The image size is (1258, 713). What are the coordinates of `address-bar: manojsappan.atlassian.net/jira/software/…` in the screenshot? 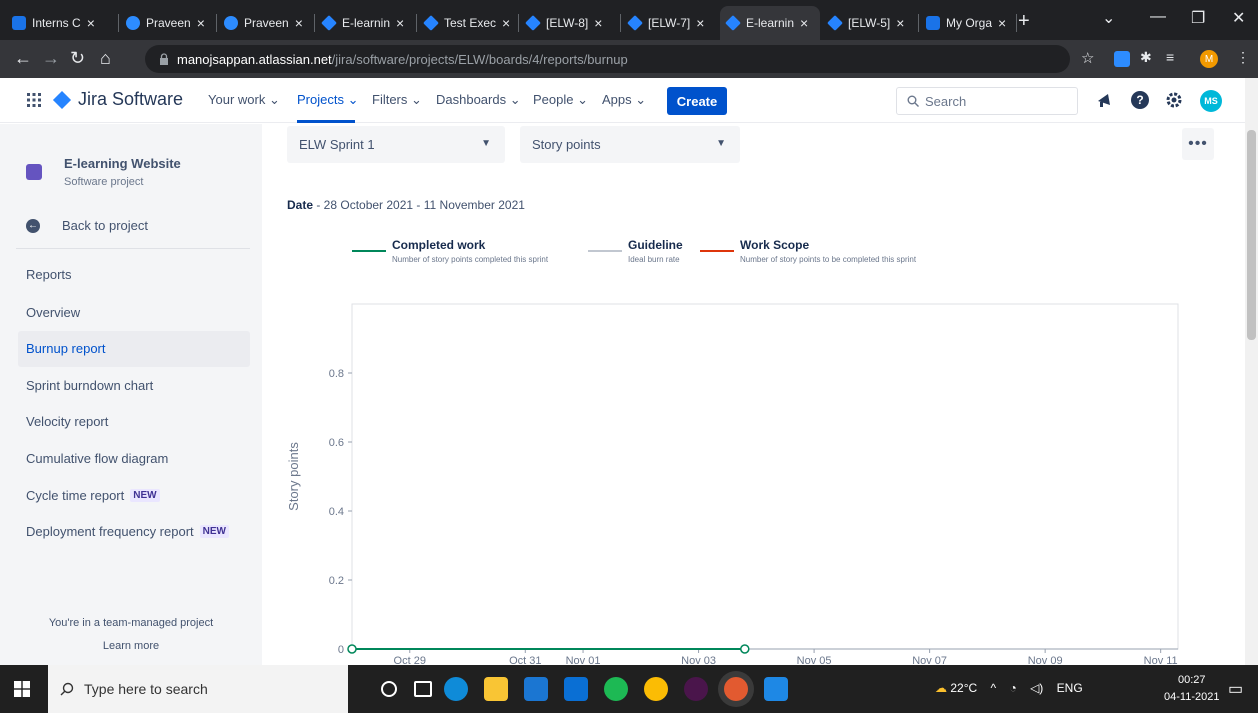 It's located at (607, 59).